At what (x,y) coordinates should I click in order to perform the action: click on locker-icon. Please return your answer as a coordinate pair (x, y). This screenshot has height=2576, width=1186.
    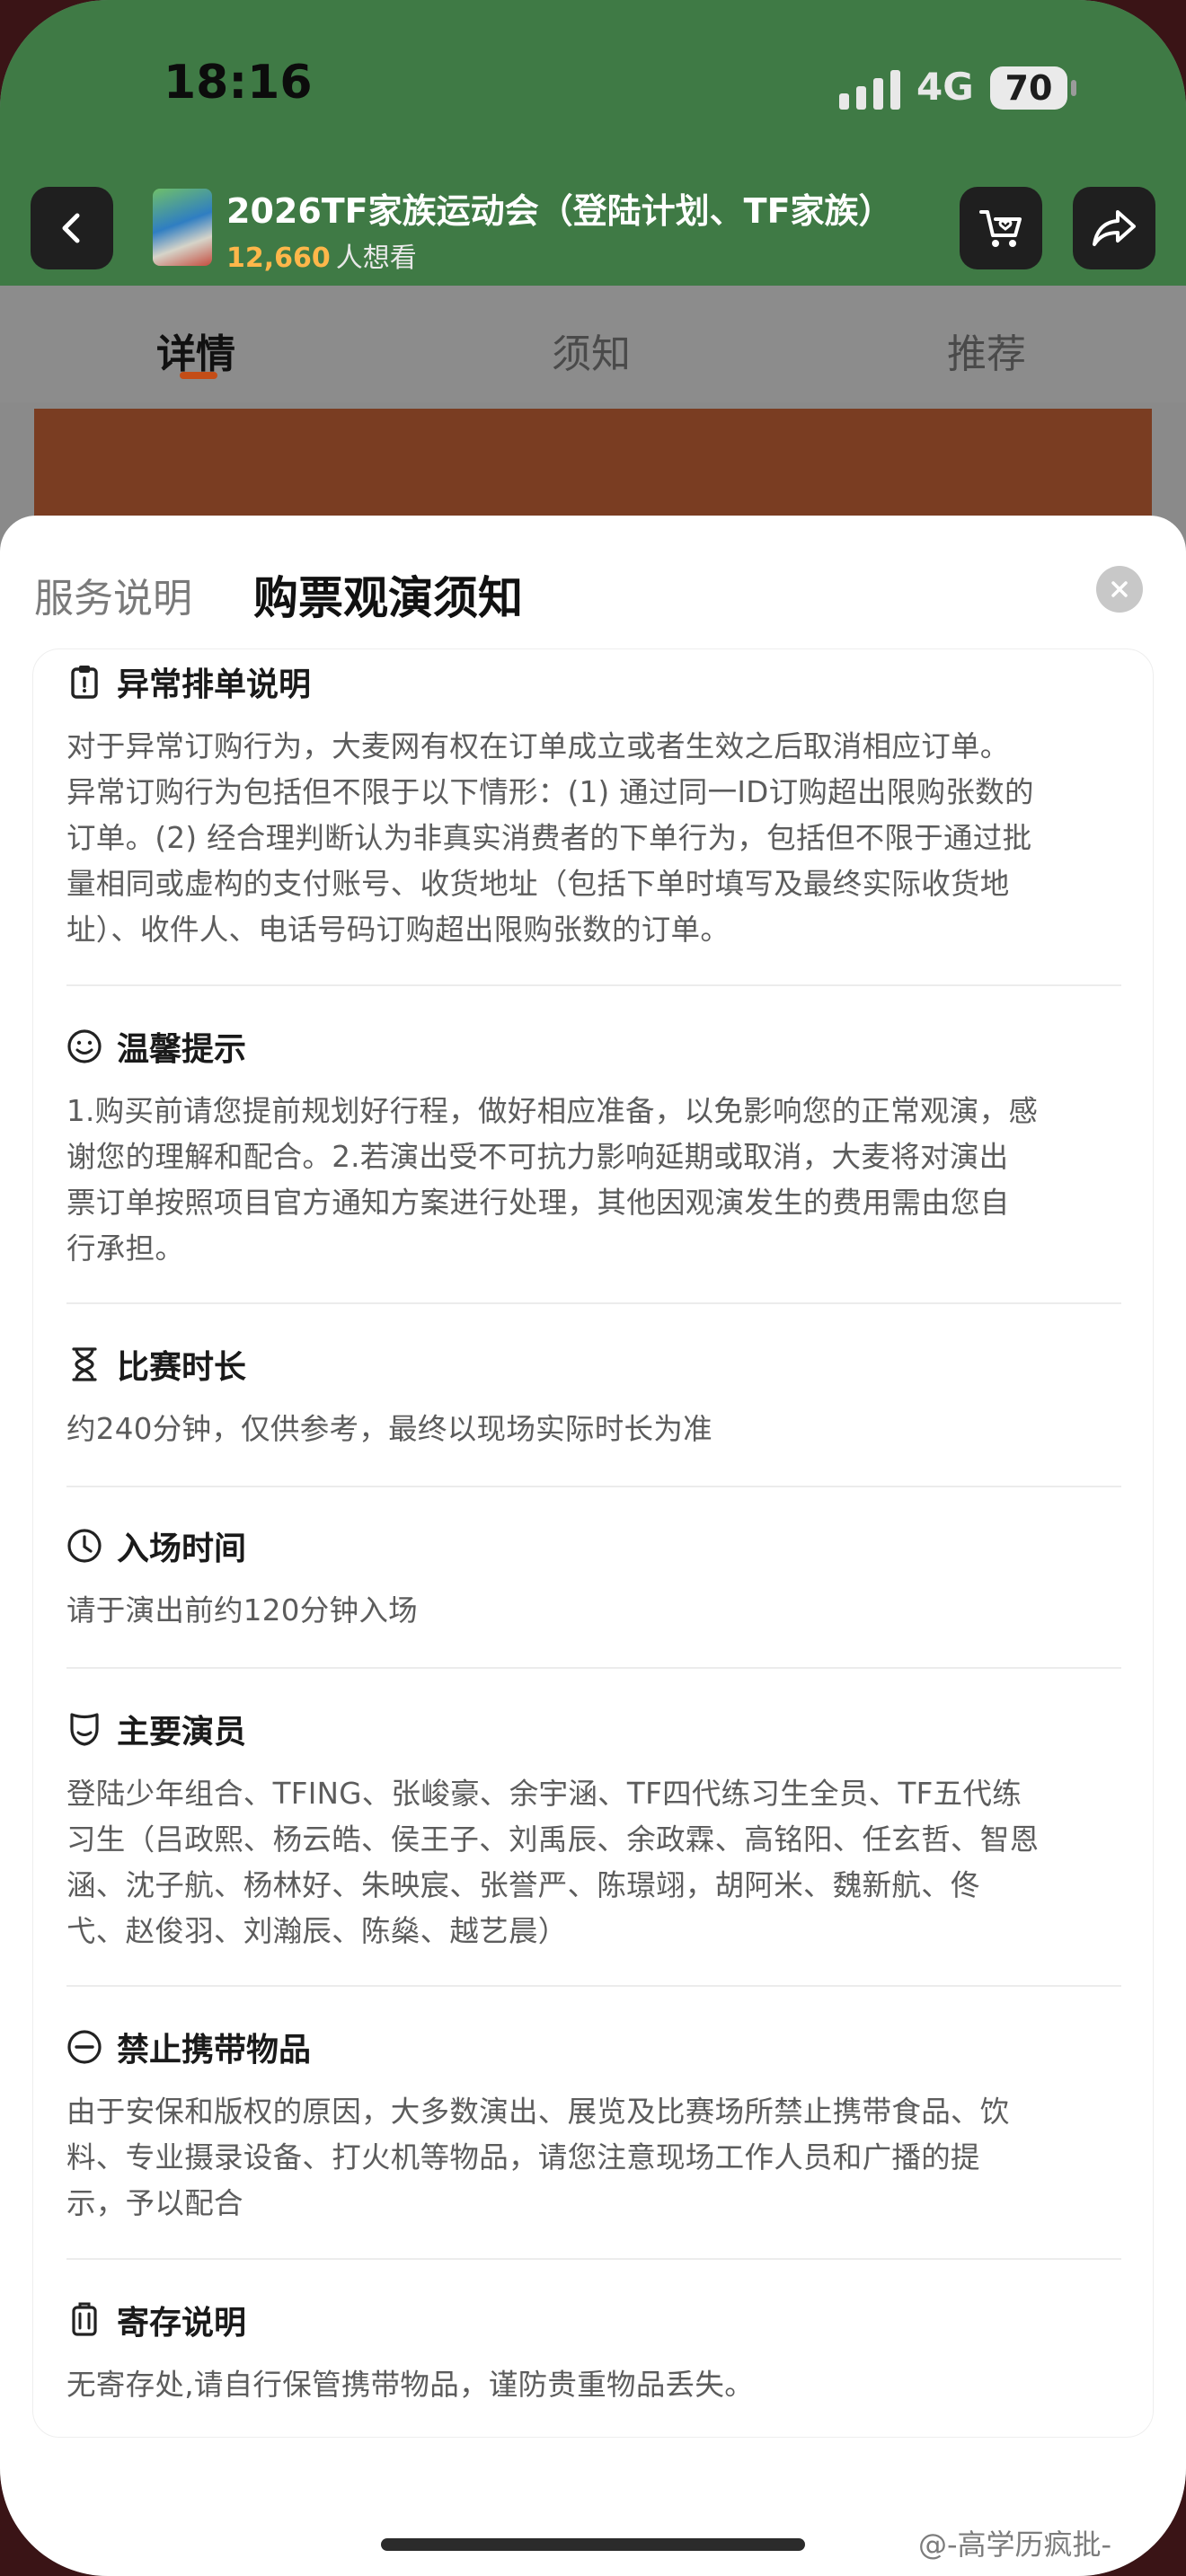
    Looking at the image, I should click on (84, 2320).